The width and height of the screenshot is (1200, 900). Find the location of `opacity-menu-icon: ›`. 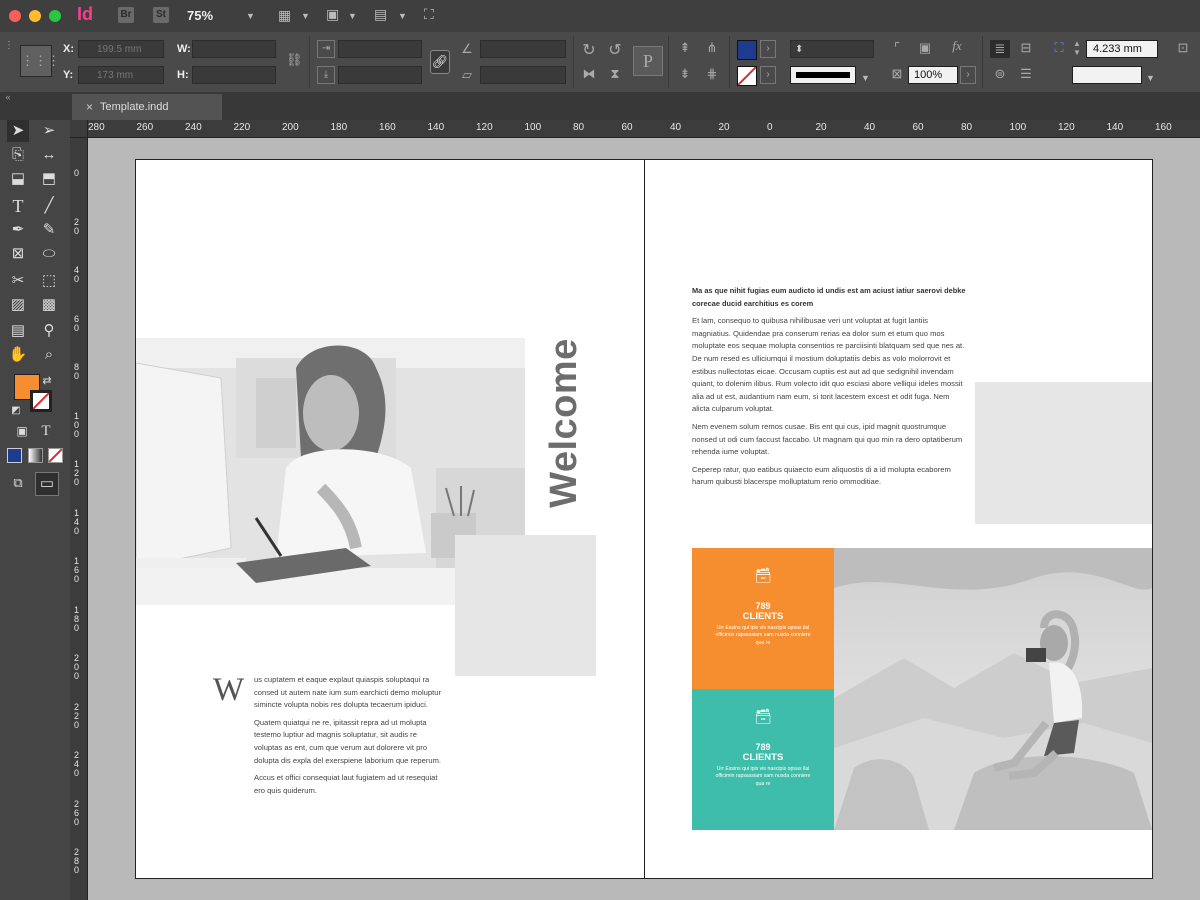

opacity-menu-icon: › is located at coordinates (968, 75).